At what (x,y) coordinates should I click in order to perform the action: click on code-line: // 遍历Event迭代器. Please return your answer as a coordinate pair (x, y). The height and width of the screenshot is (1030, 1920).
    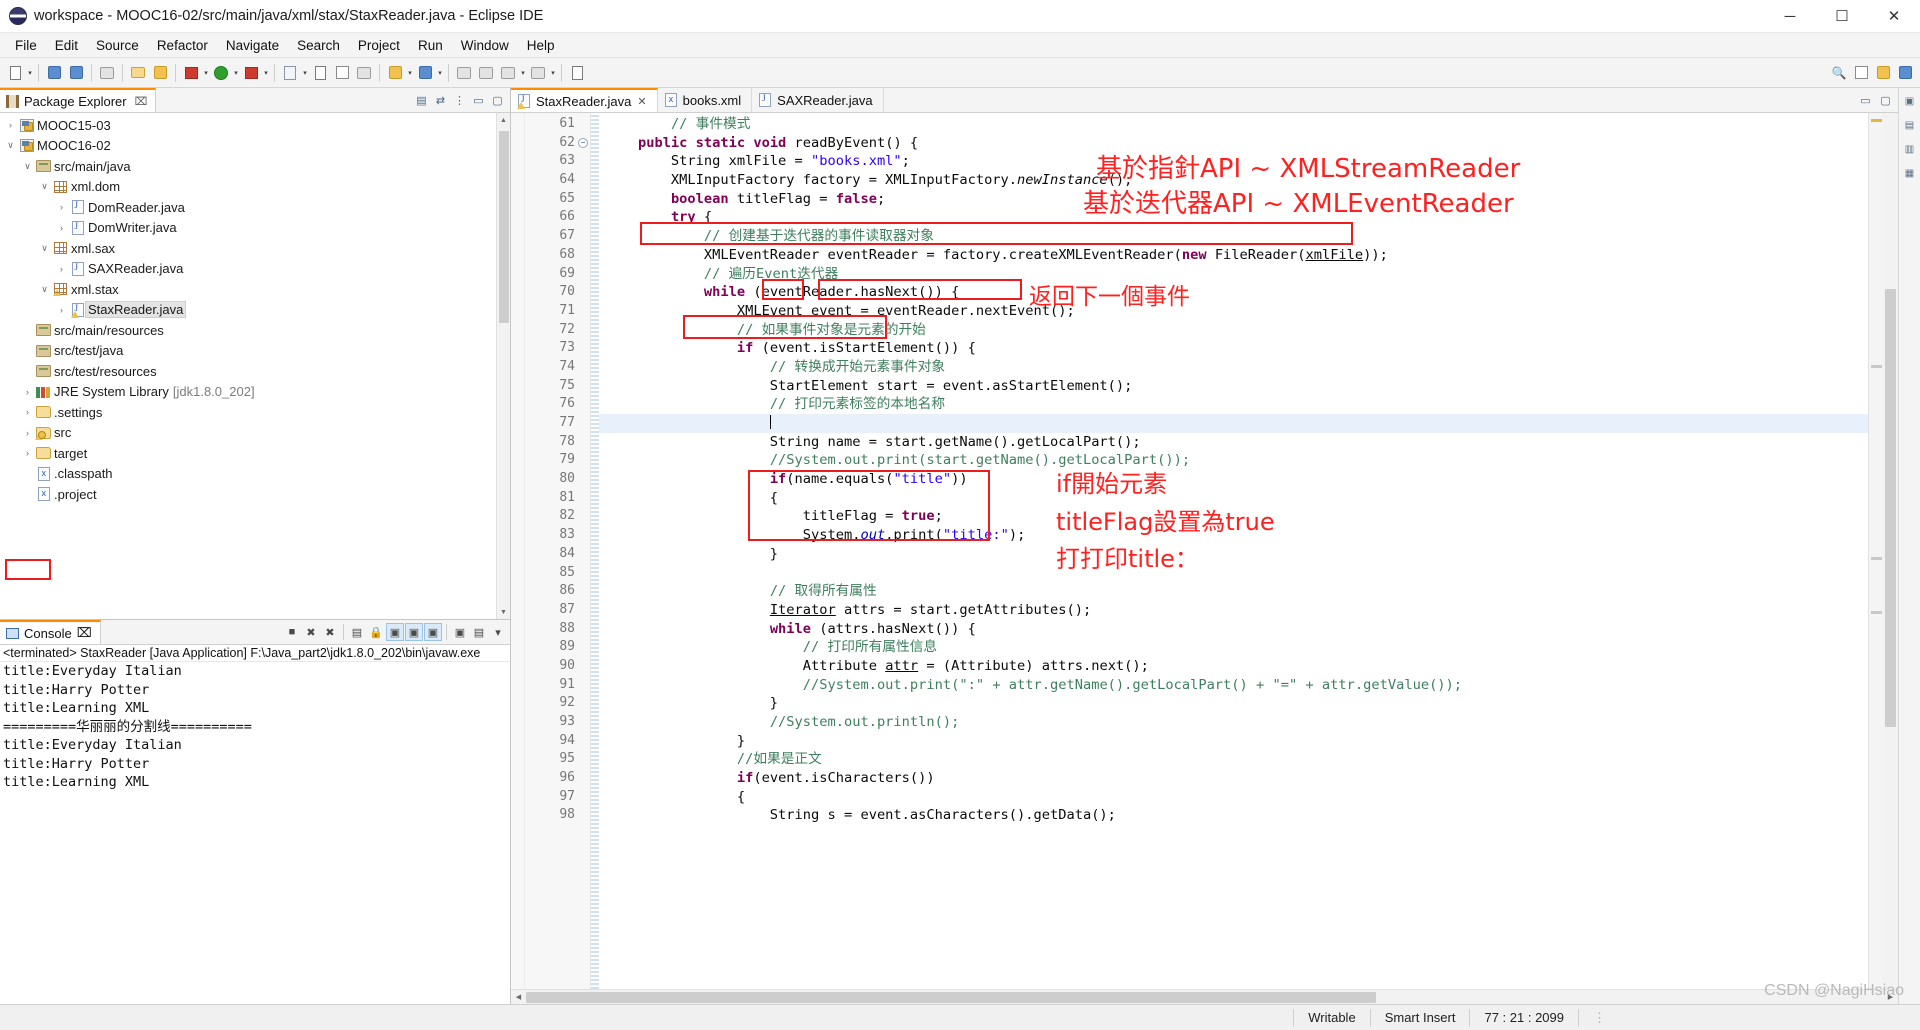
    Looking at the image, I should click on (1233, 274).